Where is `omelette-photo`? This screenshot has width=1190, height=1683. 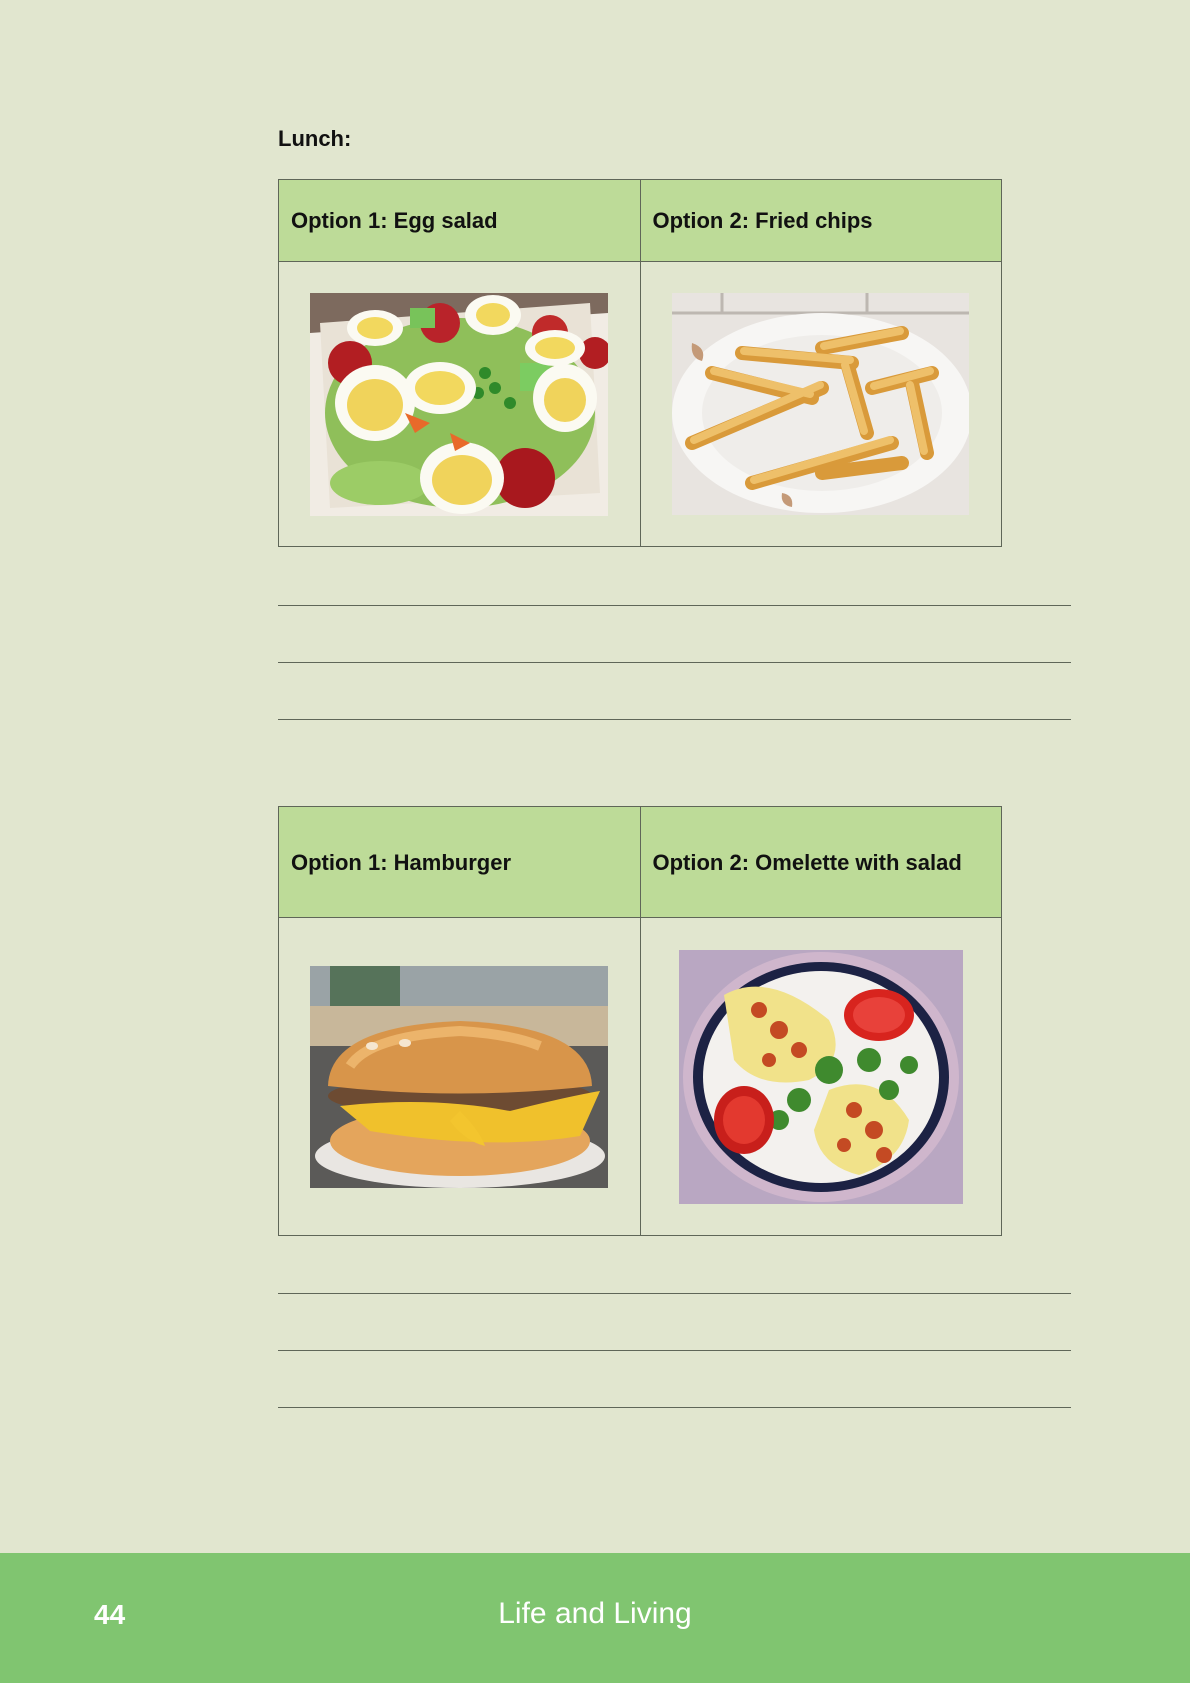 omelette-photo is located at coordinates (820, 1076).